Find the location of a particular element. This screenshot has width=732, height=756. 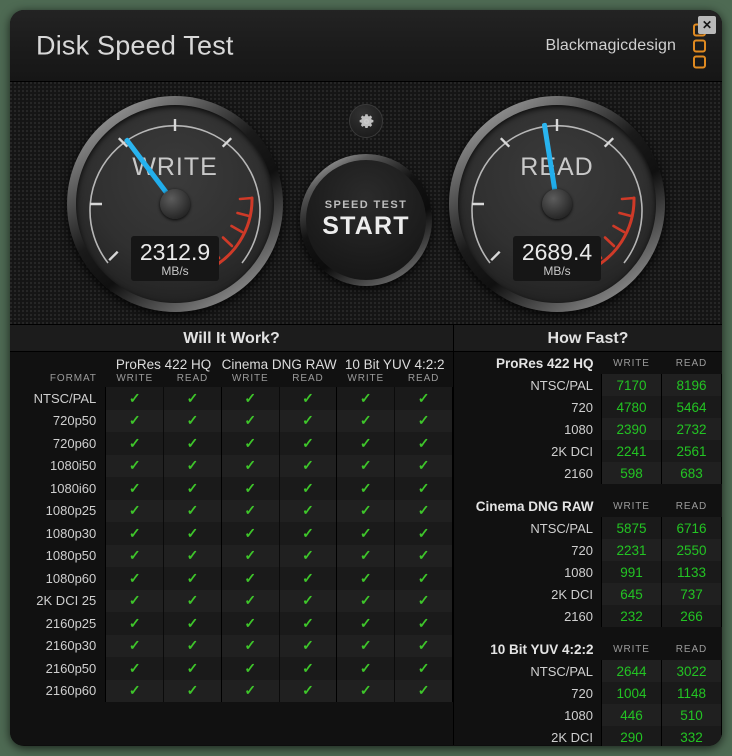

write-value: 2312.9 is located at coordinates (175, 251).